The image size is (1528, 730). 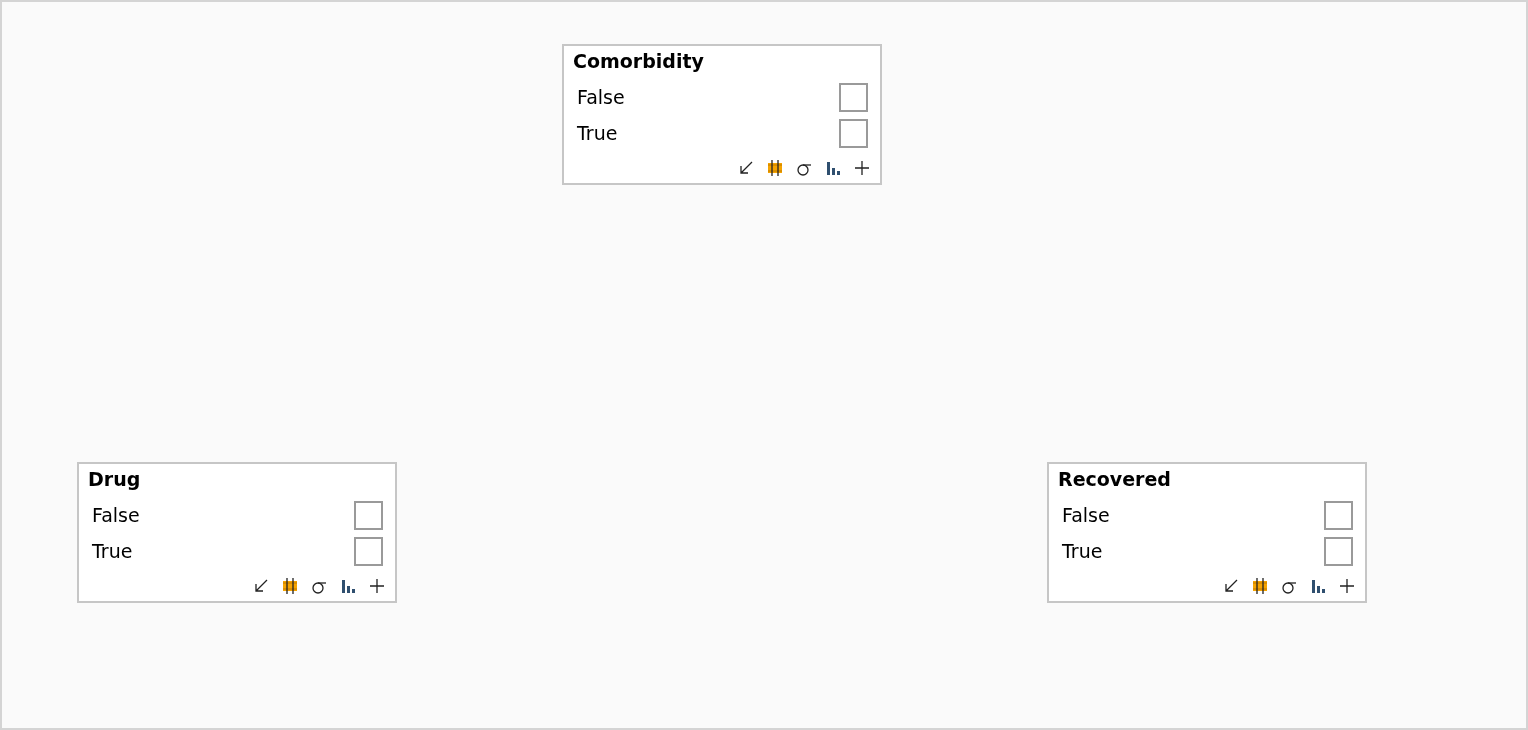 What do you see at coordinates (1114, 479) in the screenshot?
I see `node-title: Recovered` at bounding box center [1114, 479].